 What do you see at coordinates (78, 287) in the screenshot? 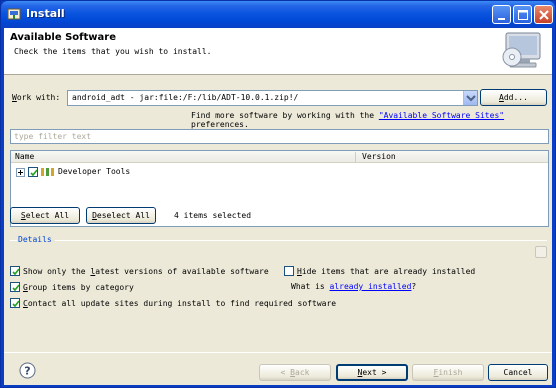
I see `group-by-category-label: Group items by category` at bounding box center [78, 287].